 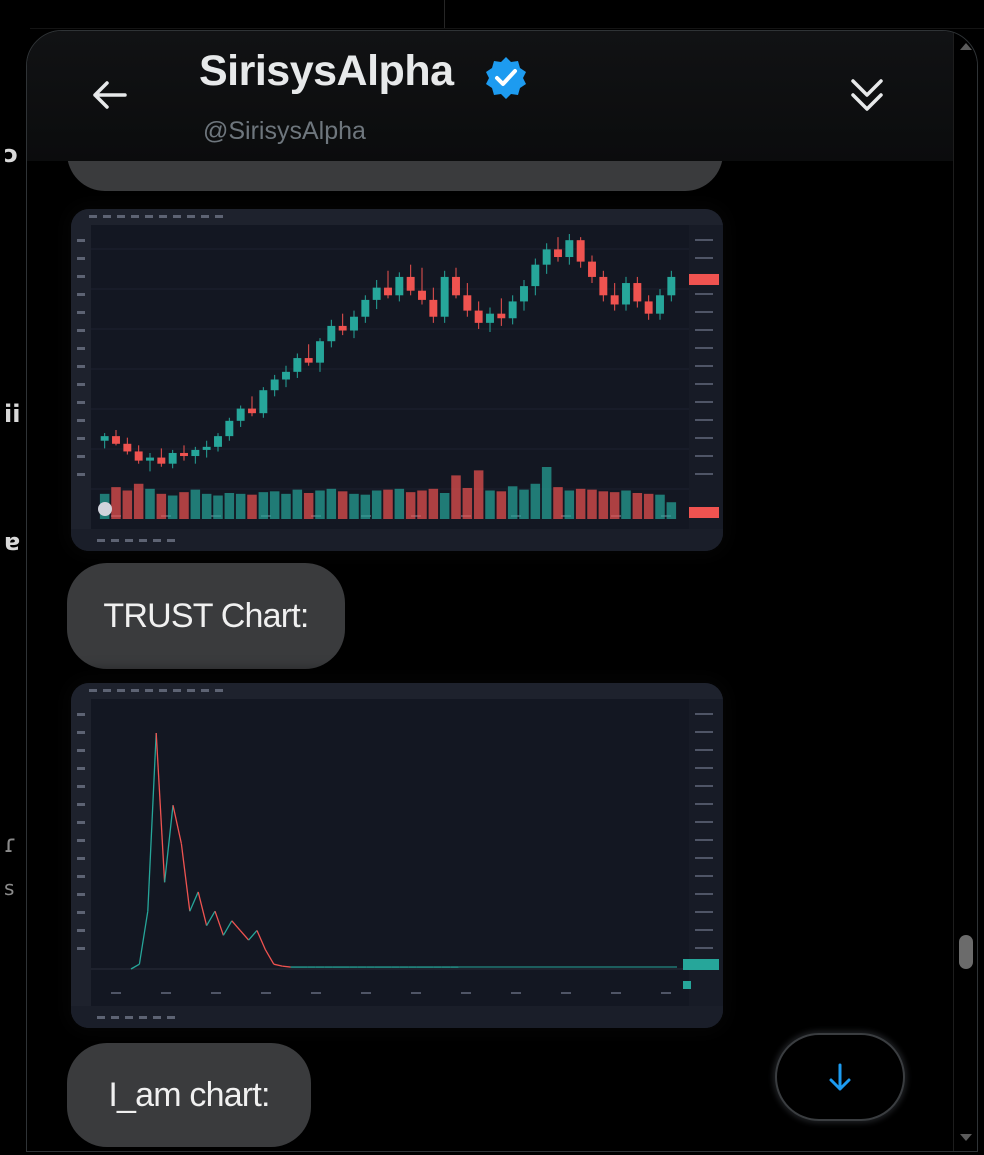 I want to click on collapse-button, so click(x=867, y=95).